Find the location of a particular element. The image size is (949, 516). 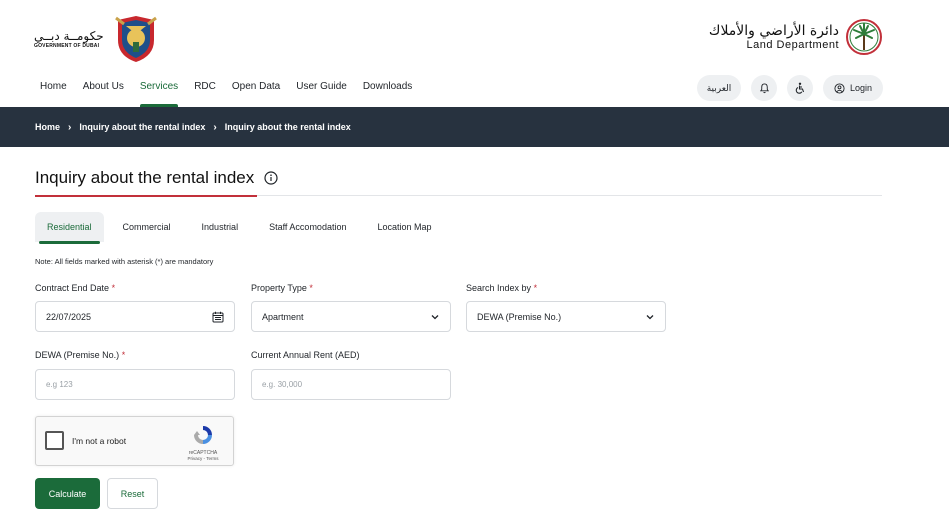

contract-end-date-value: 22/07/2025 is located at coordinates (69, 316).